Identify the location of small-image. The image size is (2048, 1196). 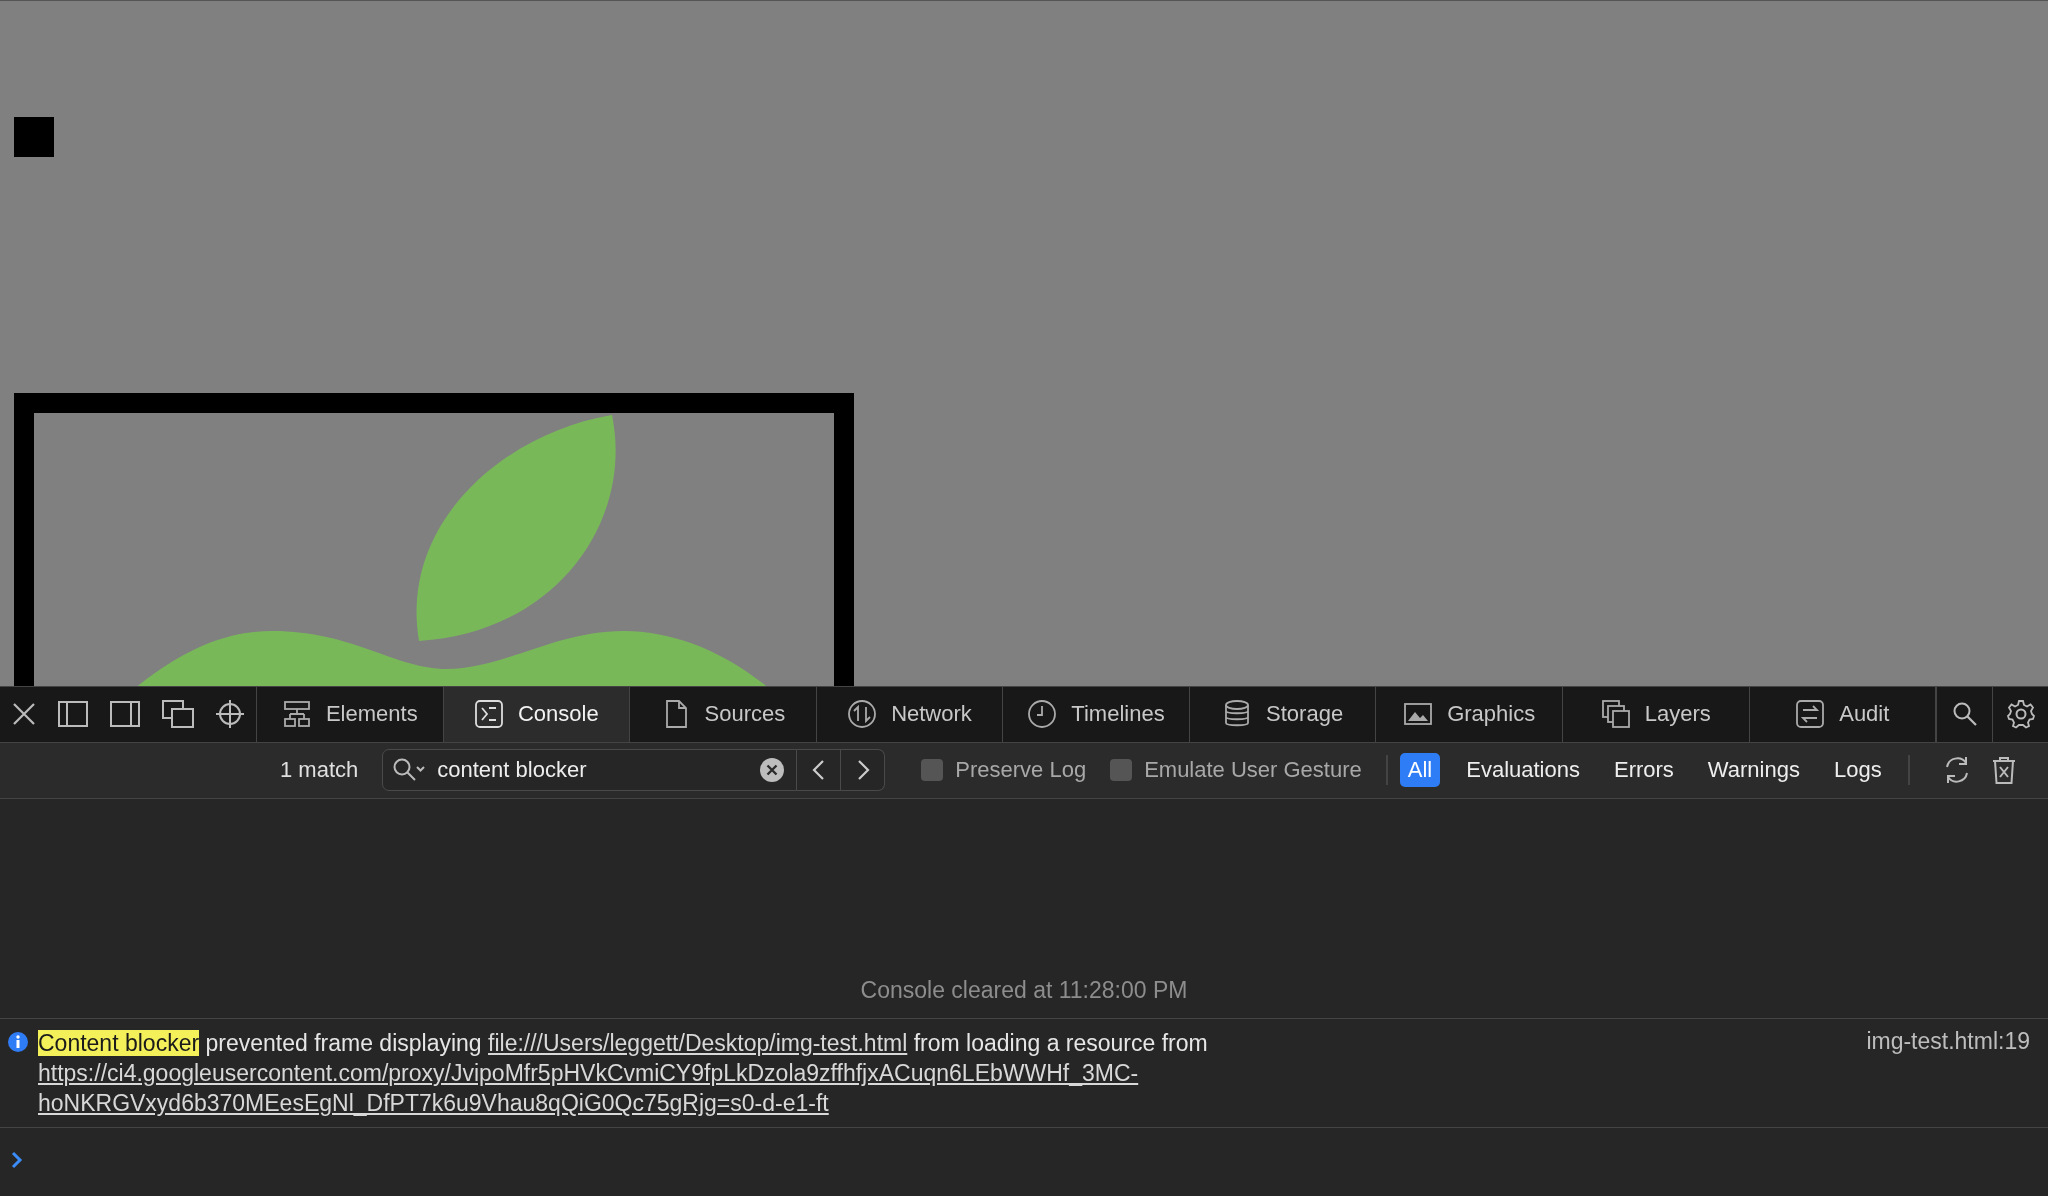
(34, 137).